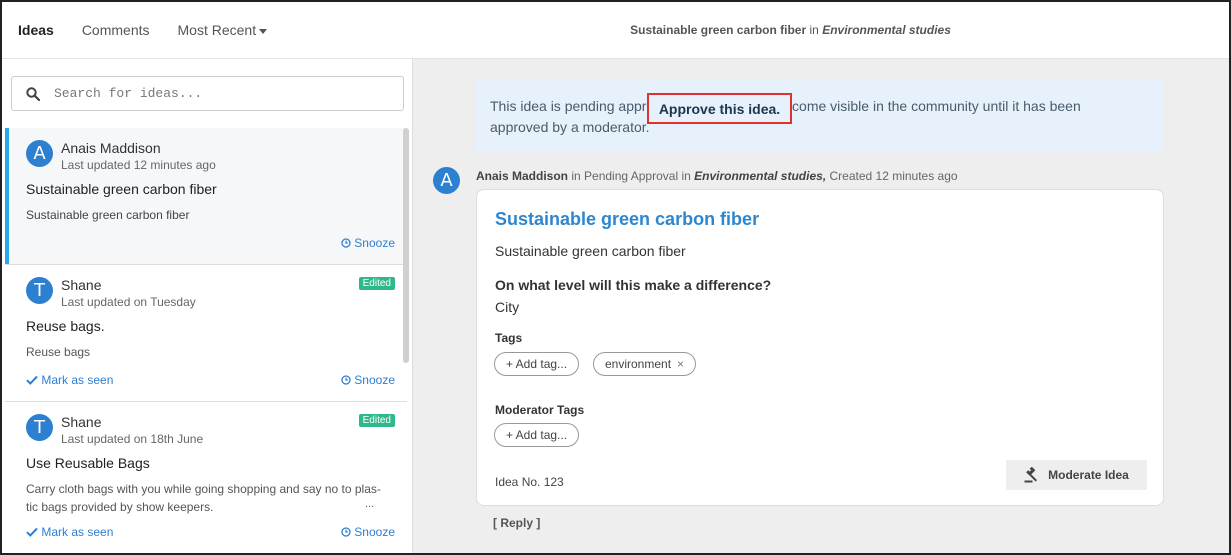 The height and width of the screenshot is (555, 1231). I want to click on tag-chip: environment ×, so click(645, 364).